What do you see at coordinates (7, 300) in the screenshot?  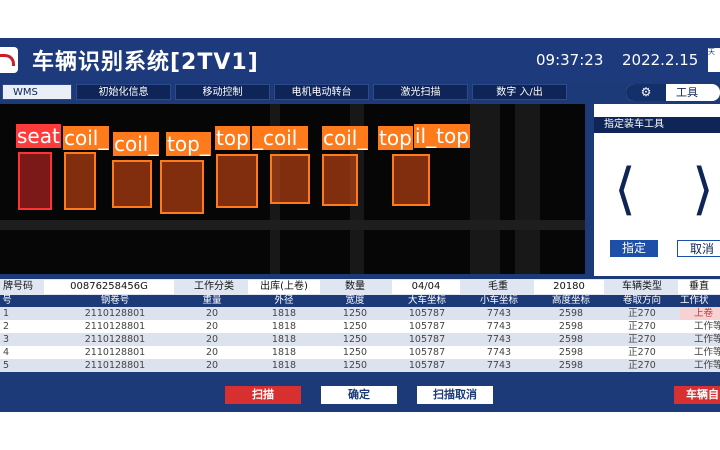 I see `col-header-no: 号` at bounding box center [7, 300].